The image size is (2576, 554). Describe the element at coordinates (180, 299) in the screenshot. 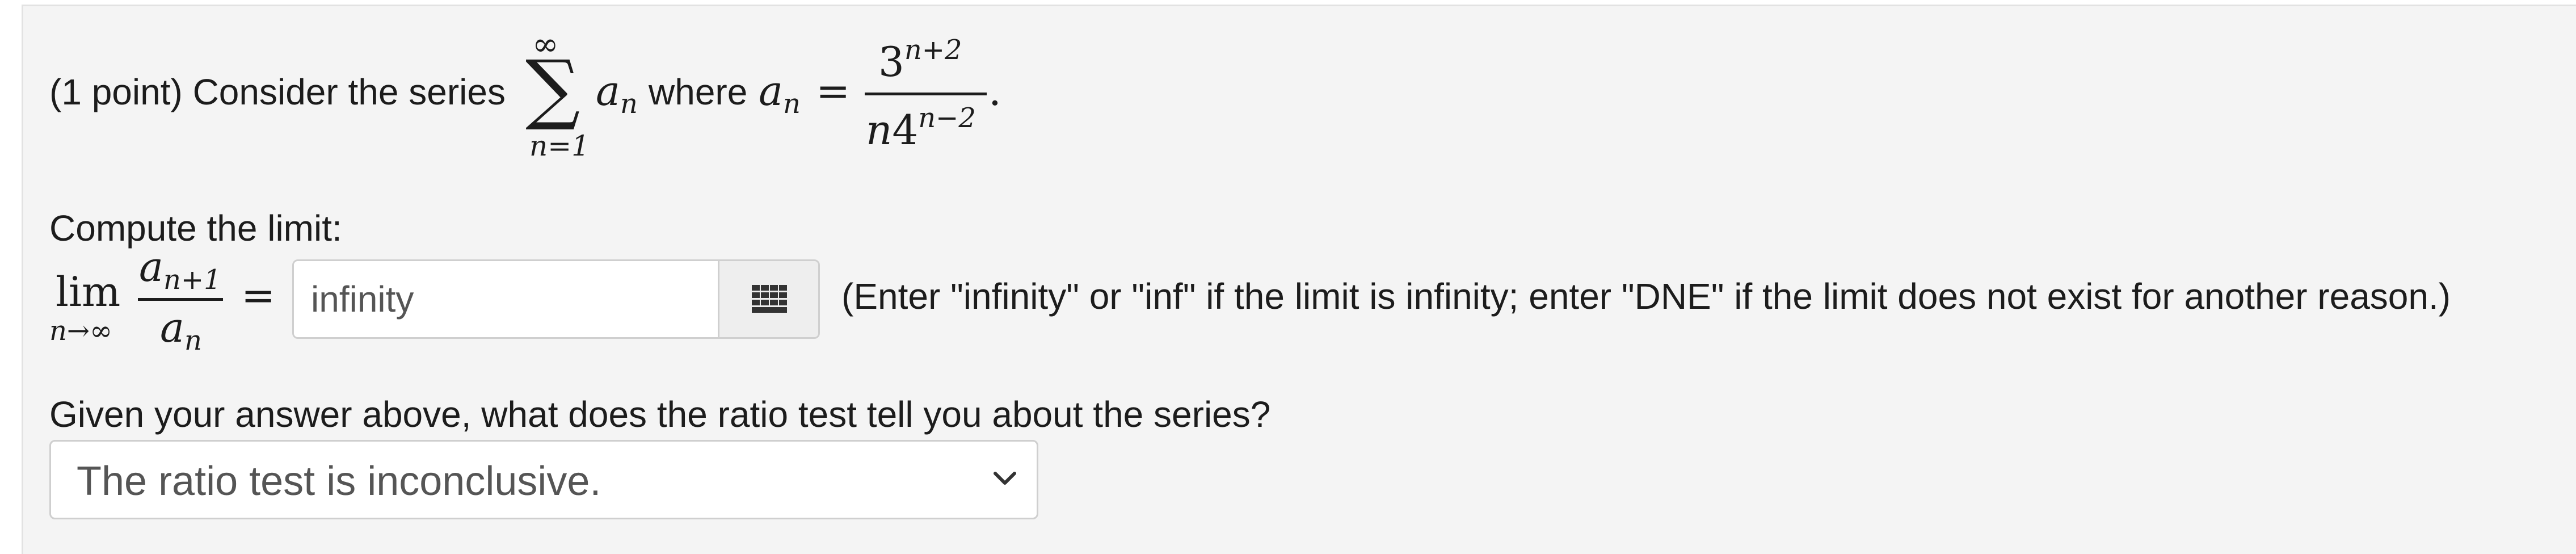

I see `ratio-fraction-bar` at that location.